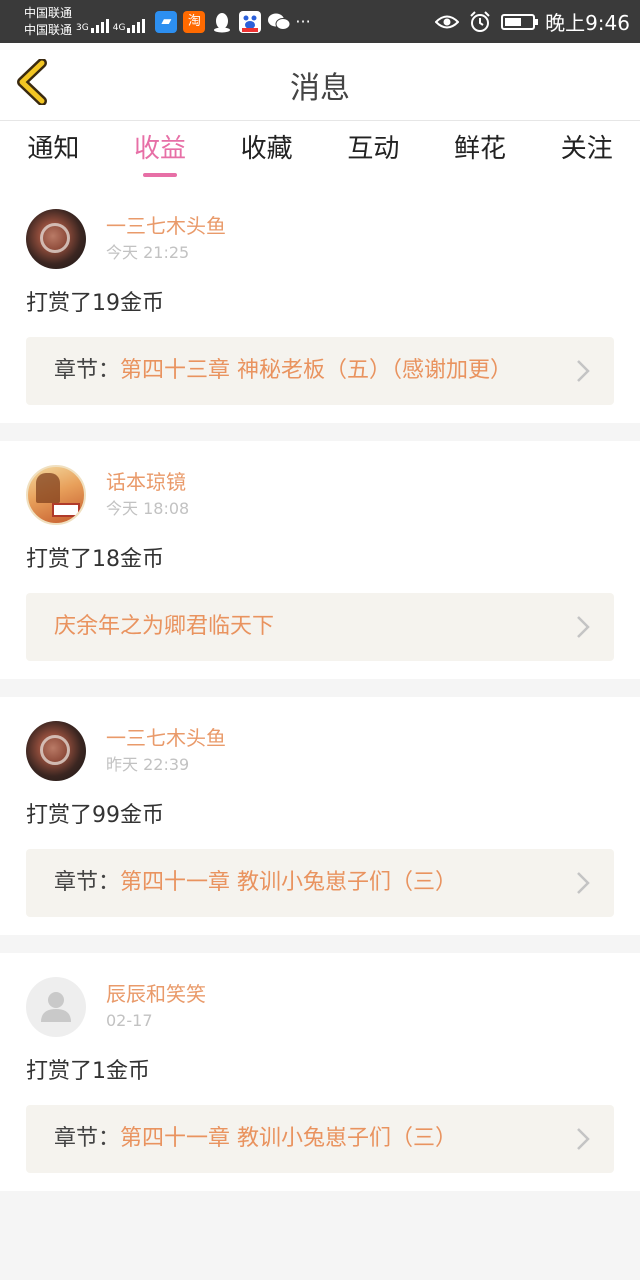  I want to click on user-row: 话本琼镜 今天 18:08, so click(320, 495).